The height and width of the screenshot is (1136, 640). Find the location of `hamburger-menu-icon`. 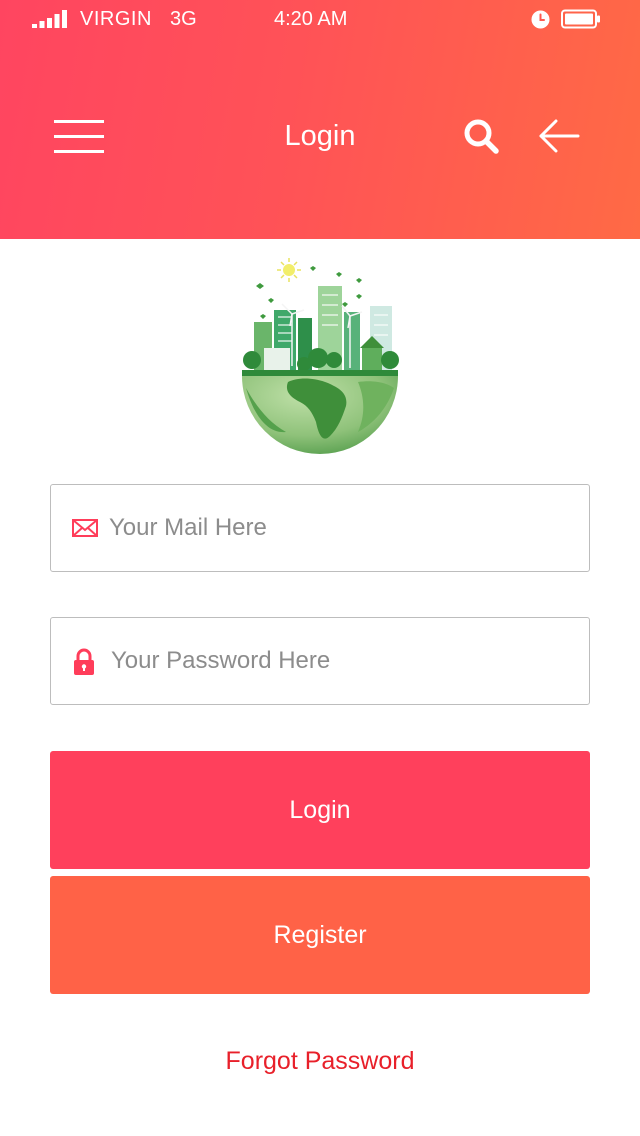

hamburger-menu-icon is located at coordinates (80, 137).